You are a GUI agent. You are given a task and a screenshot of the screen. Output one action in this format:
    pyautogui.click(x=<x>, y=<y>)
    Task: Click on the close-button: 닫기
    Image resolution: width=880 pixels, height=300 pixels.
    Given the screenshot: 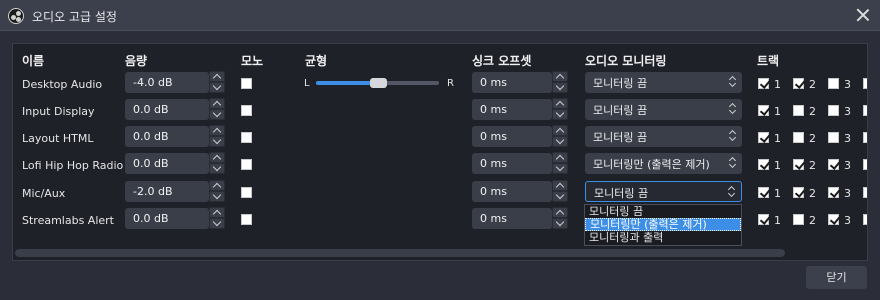 What is the action you would take?
    pyautogui.click(x=836, y=277)
    